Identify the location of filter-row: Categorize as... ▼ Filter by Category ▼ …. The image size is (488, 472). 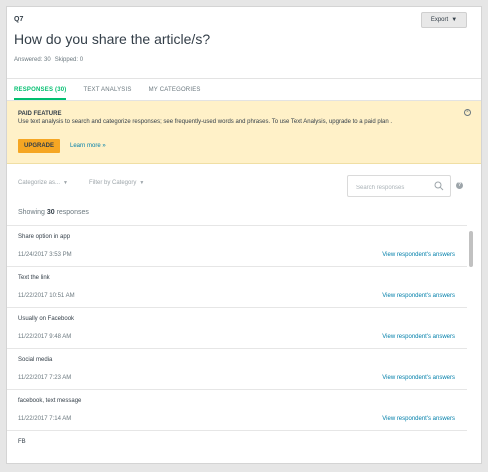
(244, 185).